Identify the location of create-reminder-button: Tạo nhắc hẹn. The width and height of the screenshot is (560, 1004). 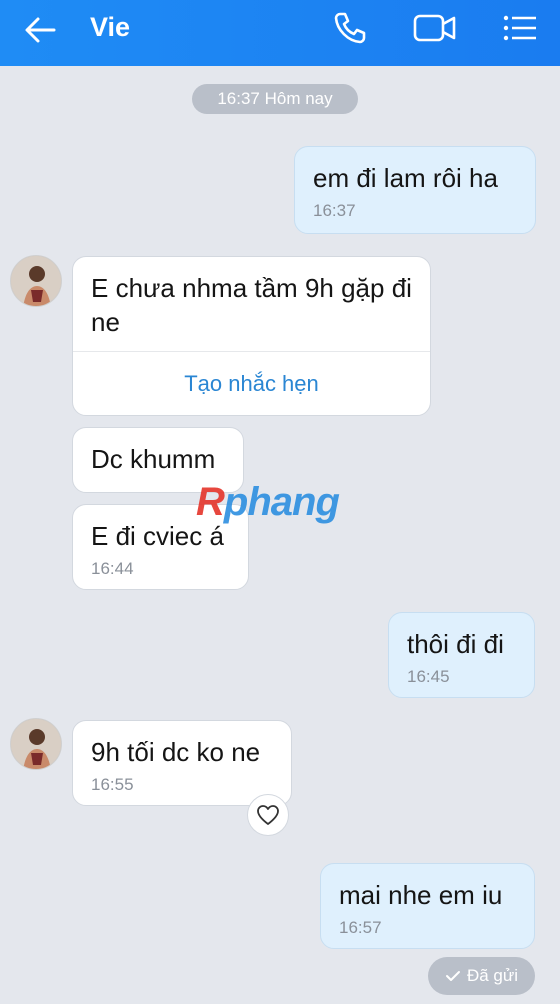
(251, 383).